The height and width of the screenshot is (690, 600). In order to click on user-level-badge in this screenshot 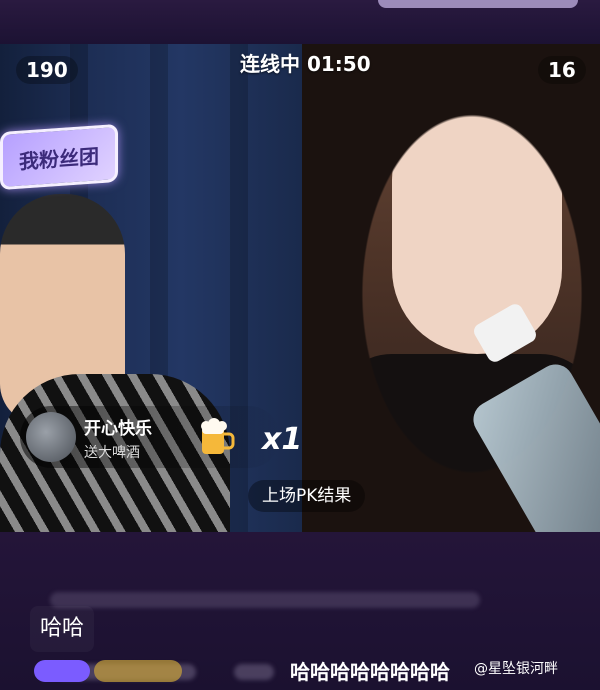, I will do `click(62, 671)`.